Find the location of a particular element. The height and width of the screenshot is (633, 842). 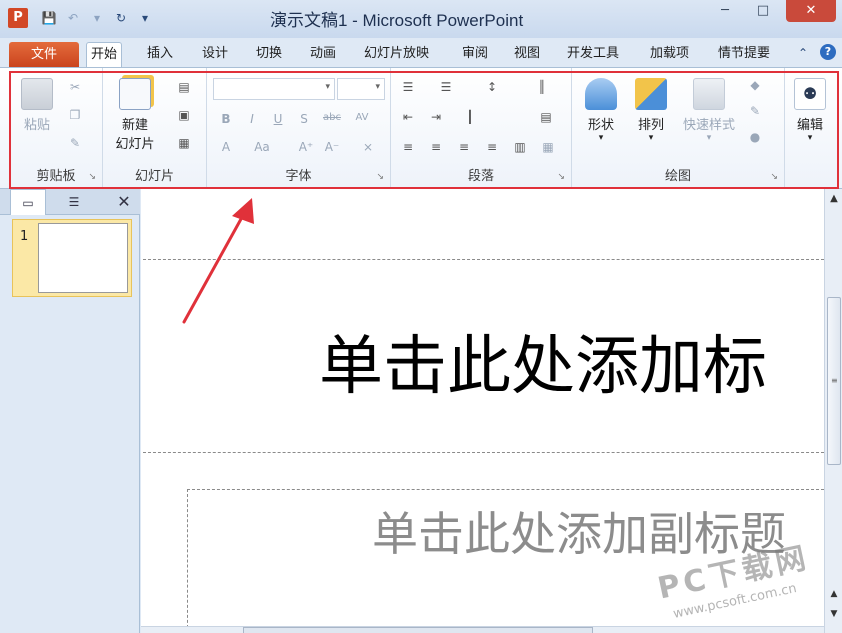

redo-icon: ↻ is located at coordinates (121, 18).